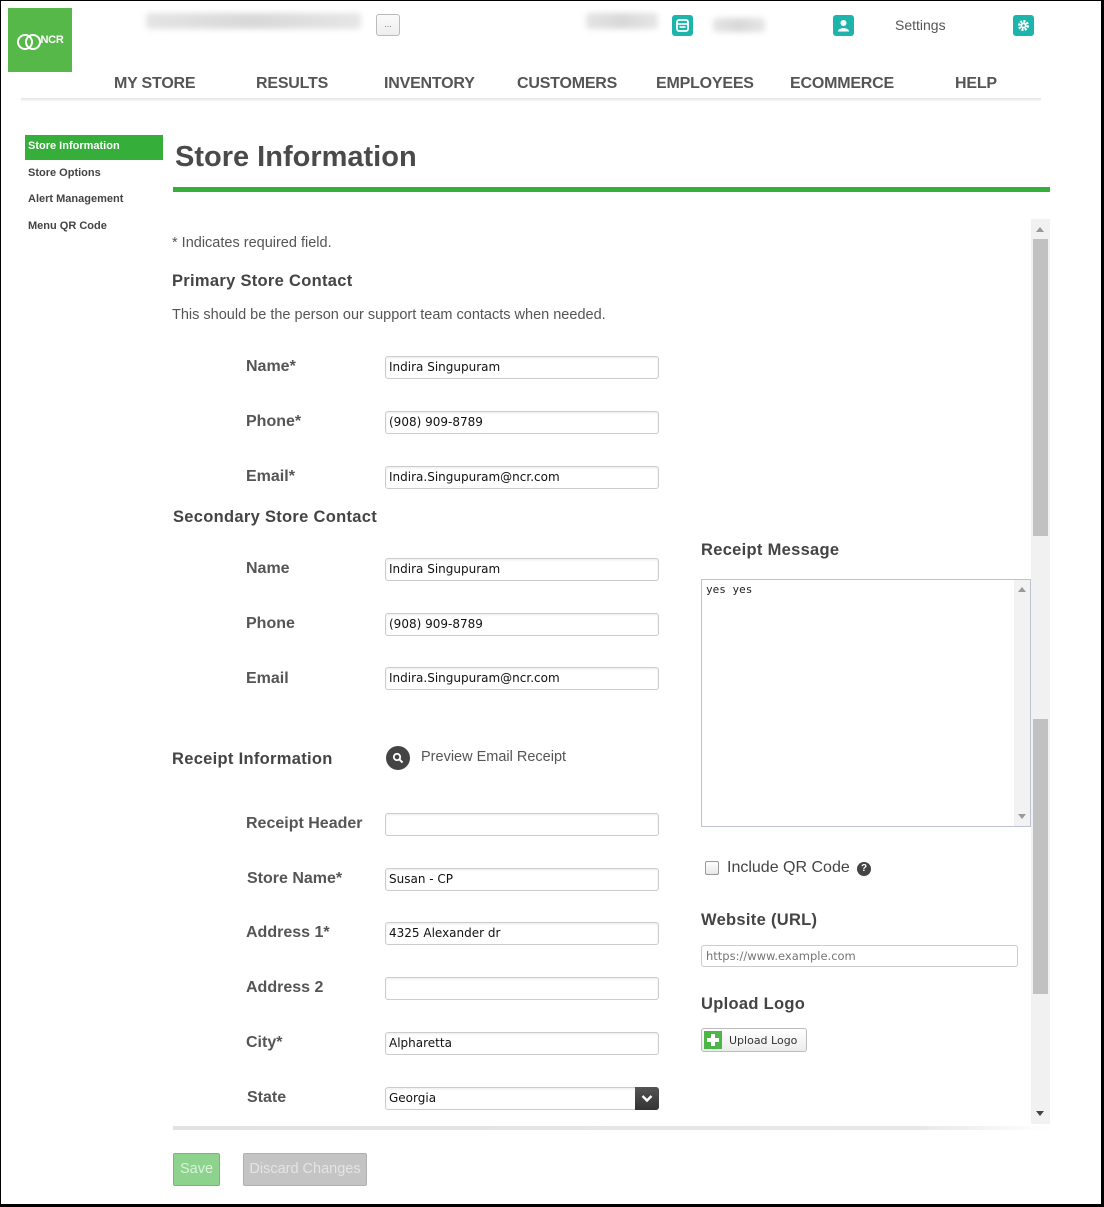 The height and width of the screenshot is (1207, 1104). I want to click on scroll-down-icon, so click(1022, 816).